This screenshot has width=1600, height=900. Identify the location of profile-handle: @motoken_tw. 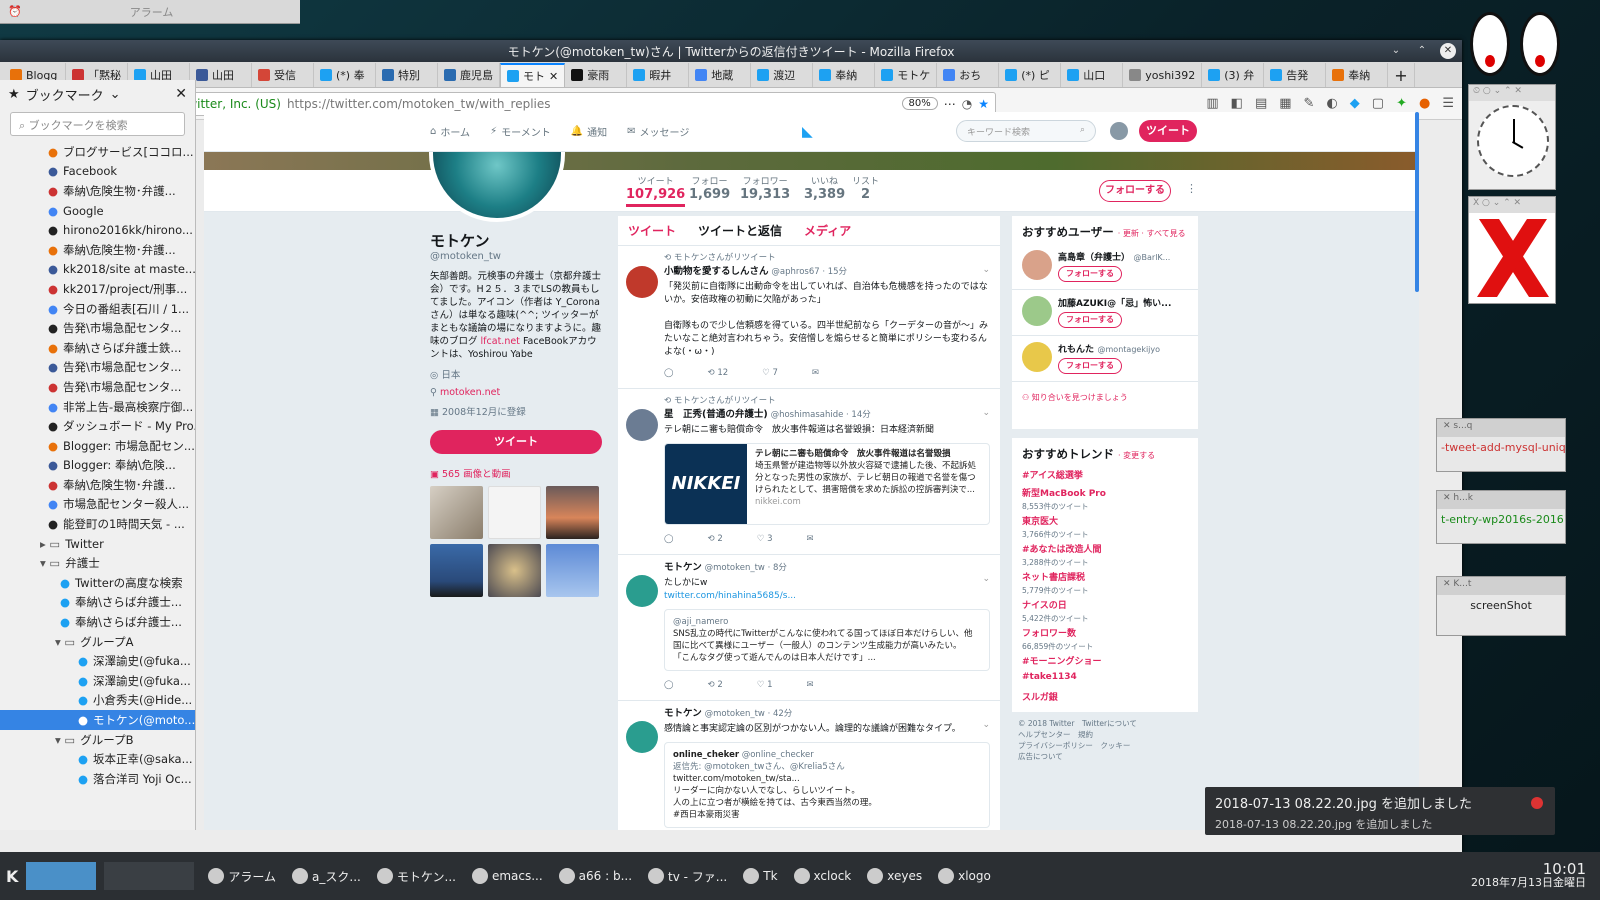
(516, 256).